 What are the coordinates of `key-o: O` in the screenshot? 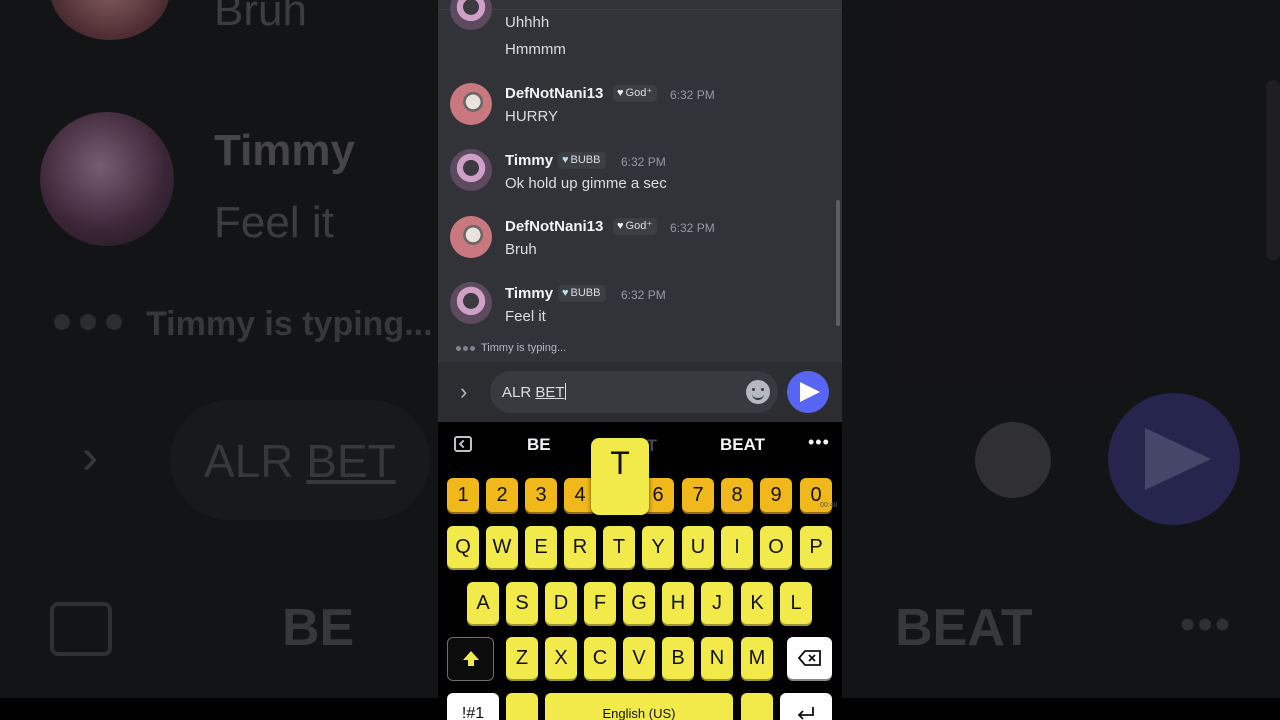 It's located at (776, 547).